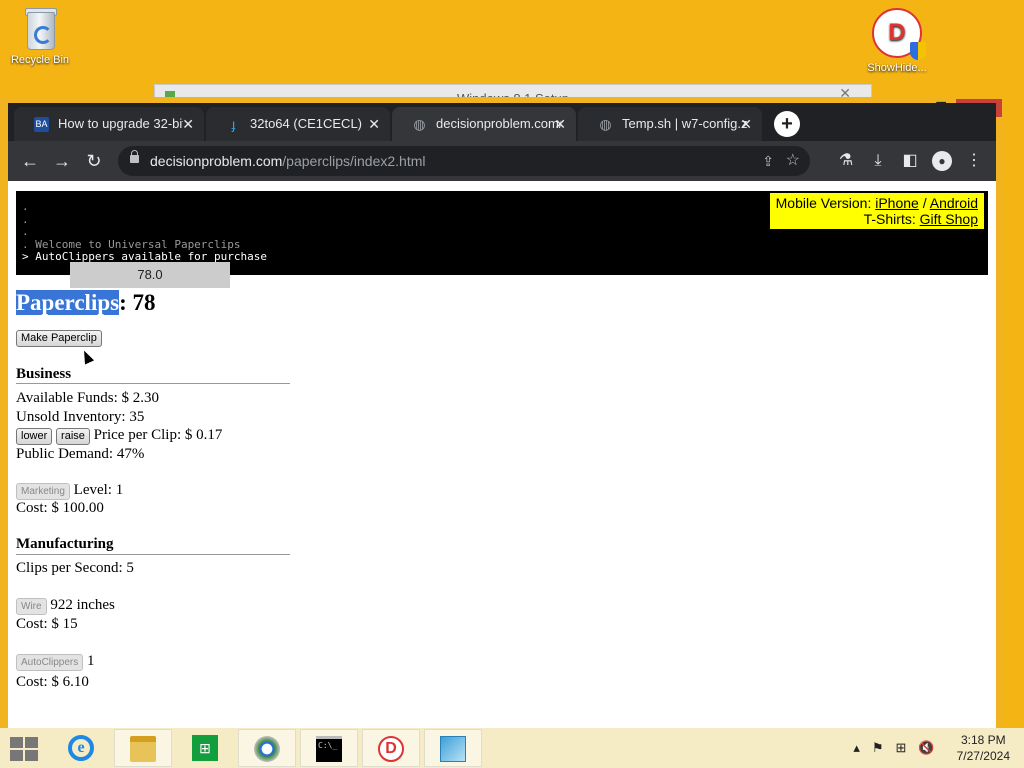  Describe the element at coordinates (233, 124) in the screenshot. I see `bird-icon: ɟ` at that location.